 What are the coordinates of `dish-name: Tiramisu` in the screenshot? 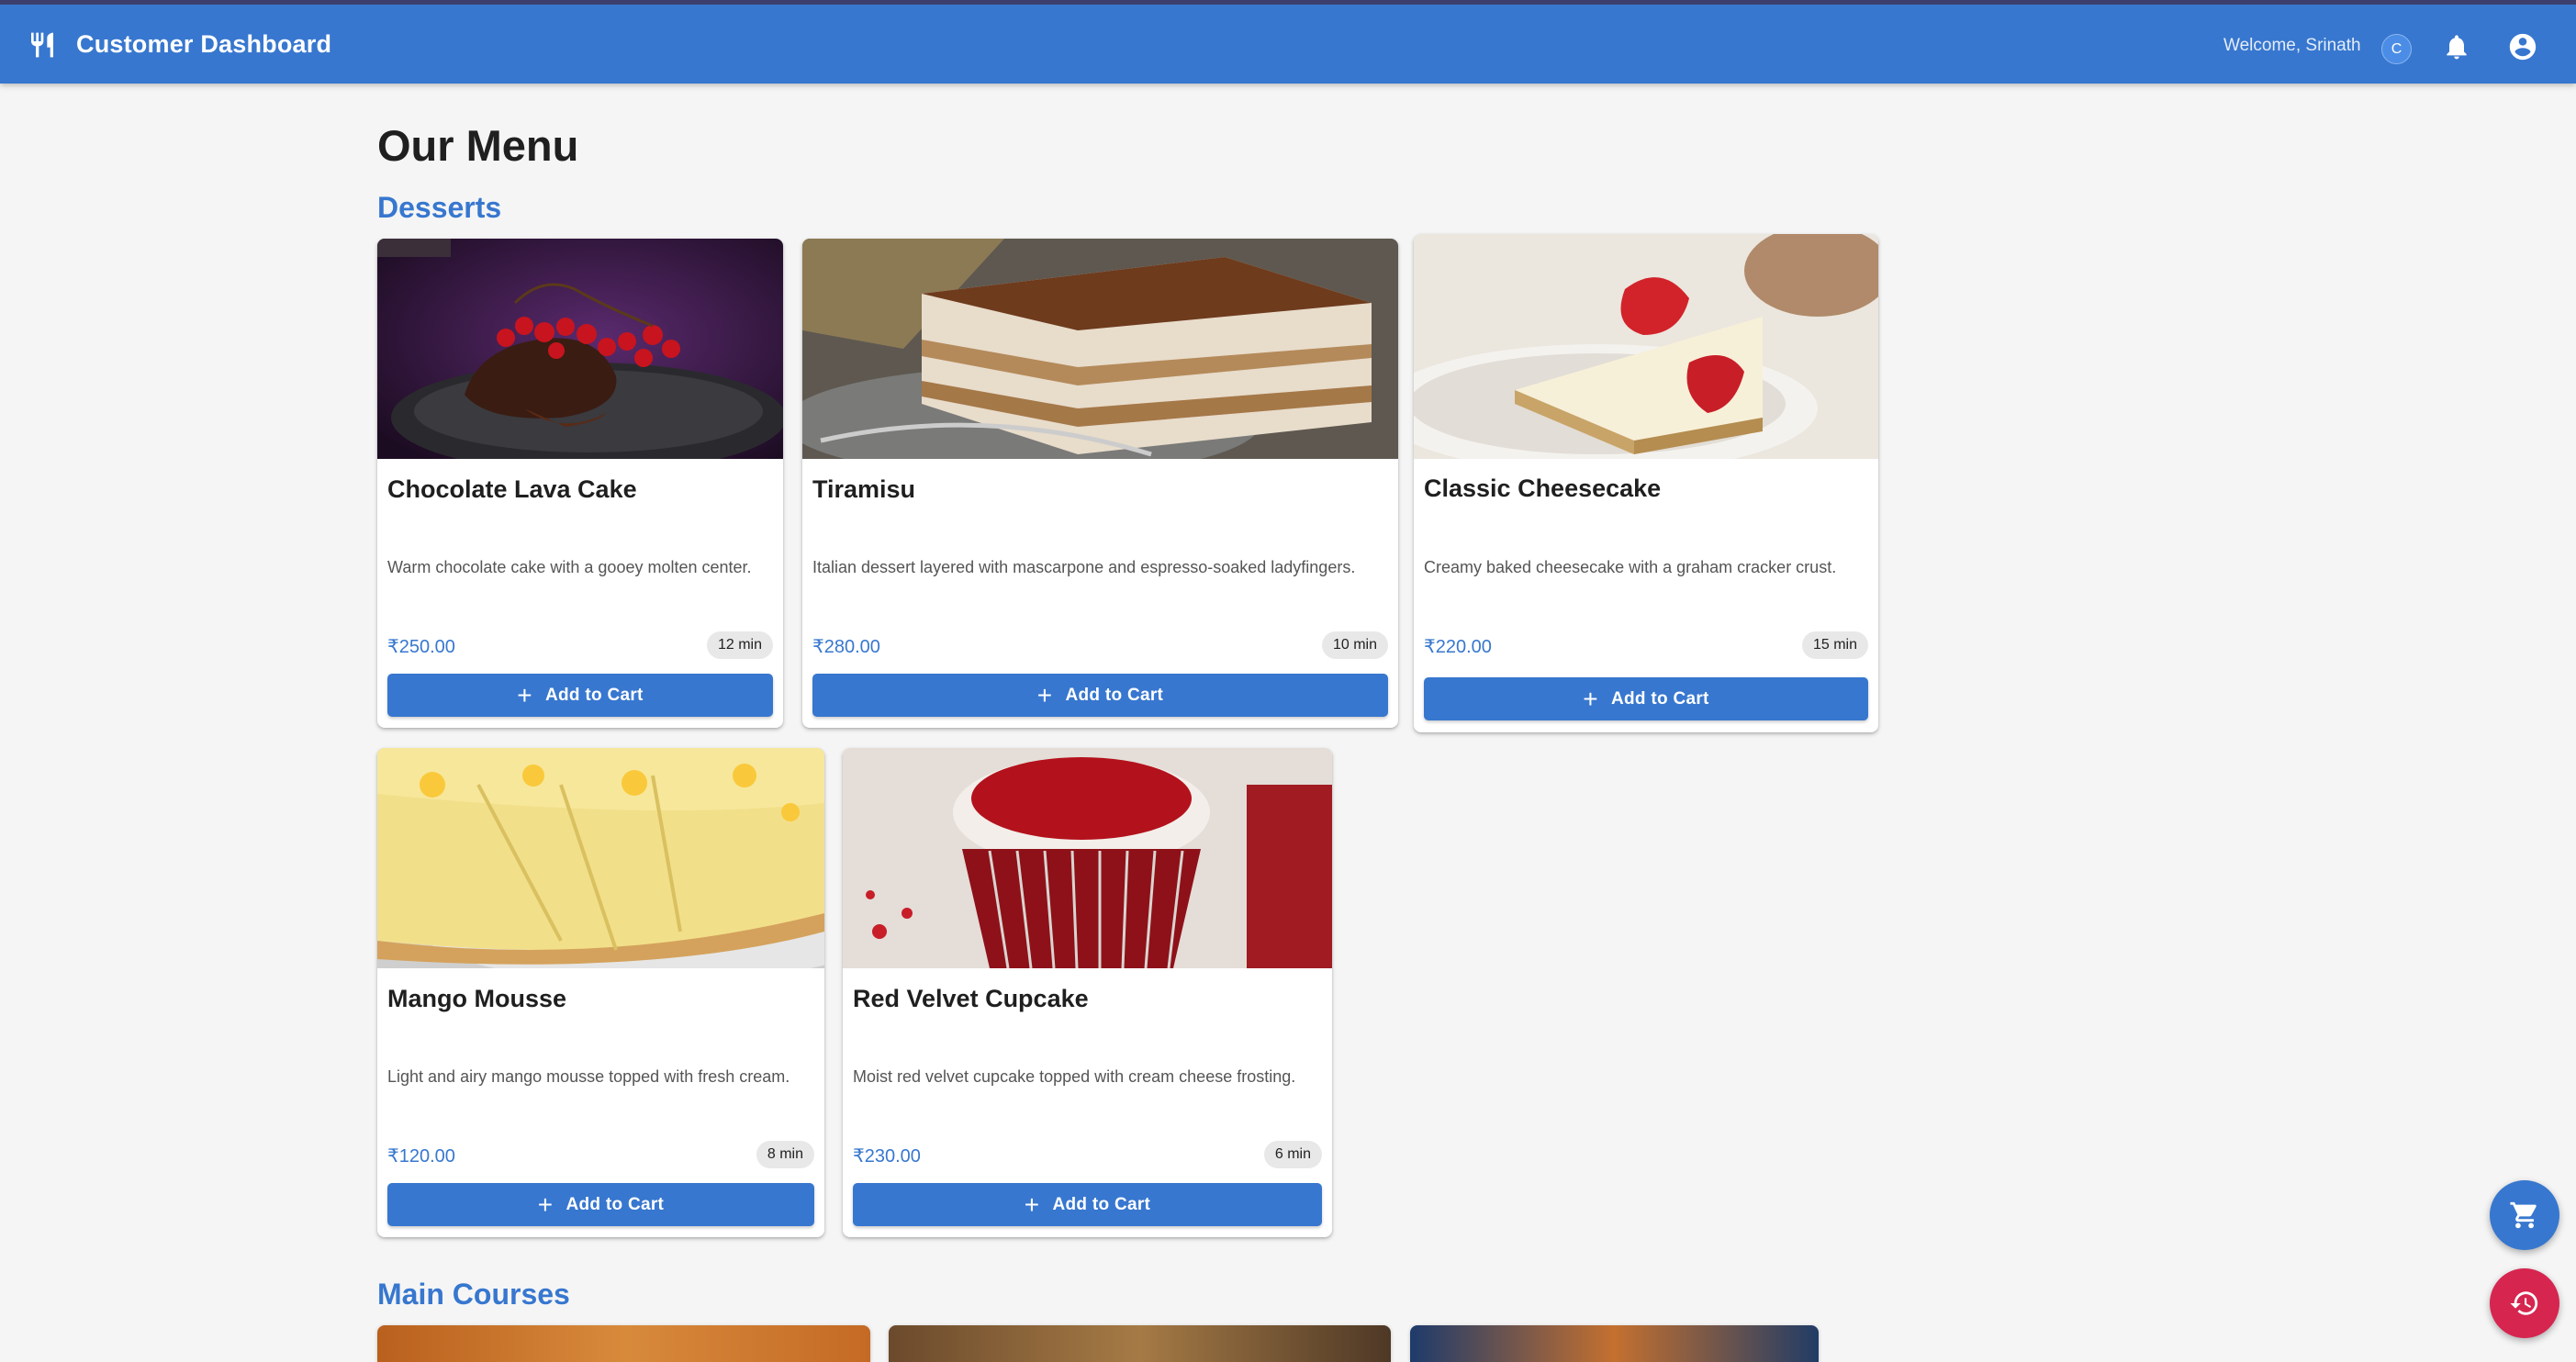 It's located at (864, 489).